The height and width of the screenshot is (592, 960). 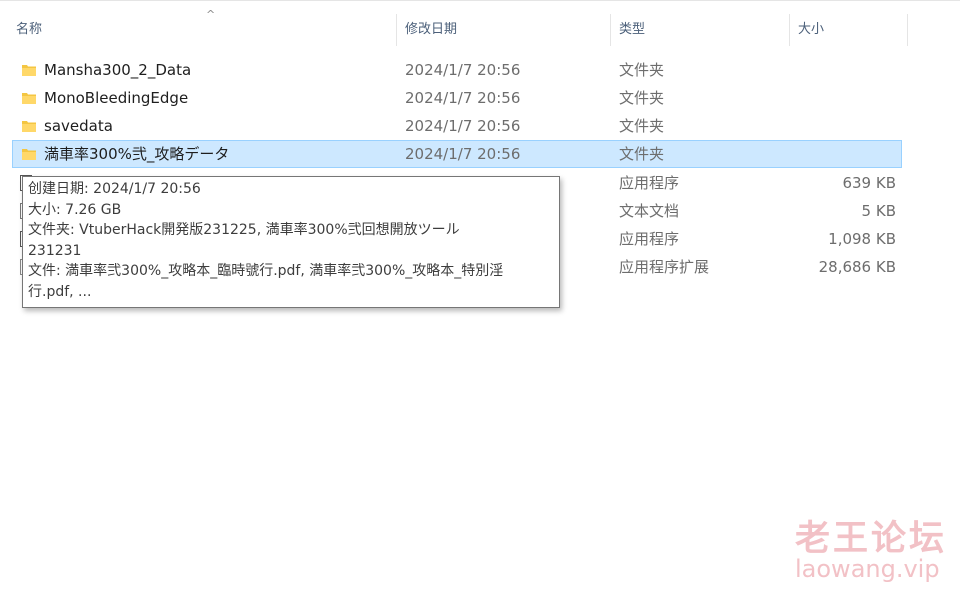 What do you see at coordinates (811, 29) in the screenshot?
I see `column-header-size-label: 大小` at bounding box center [811, 29].